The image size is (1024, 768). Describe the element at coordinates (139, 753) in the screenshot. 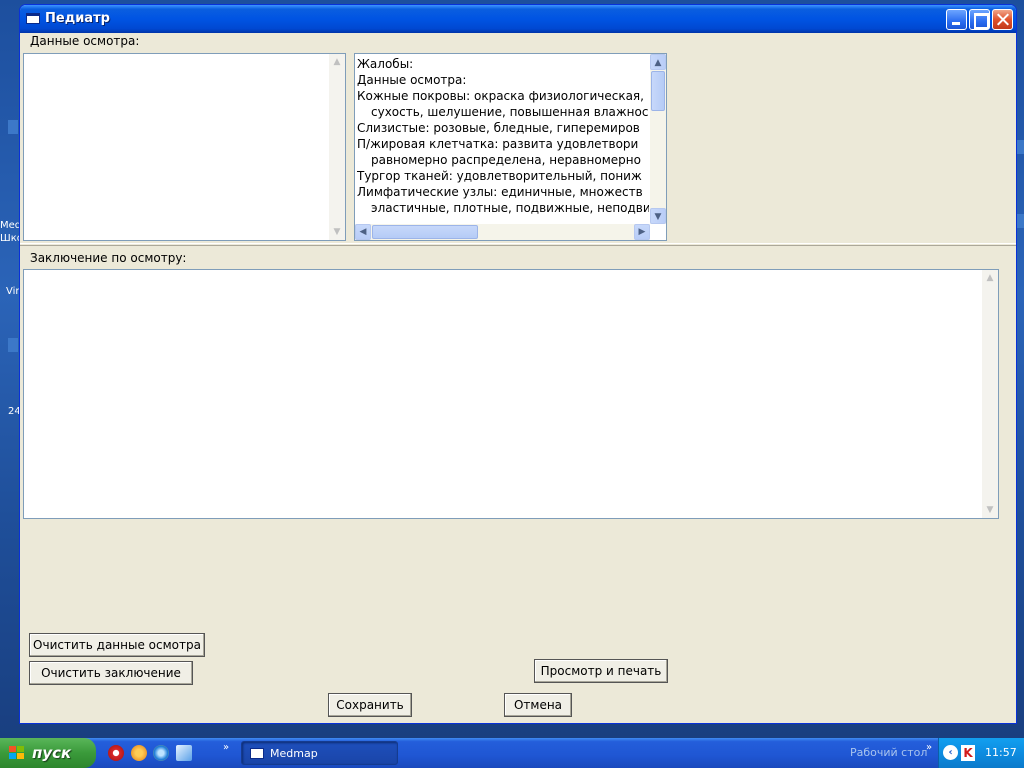

I see `paw-icon` at that location.